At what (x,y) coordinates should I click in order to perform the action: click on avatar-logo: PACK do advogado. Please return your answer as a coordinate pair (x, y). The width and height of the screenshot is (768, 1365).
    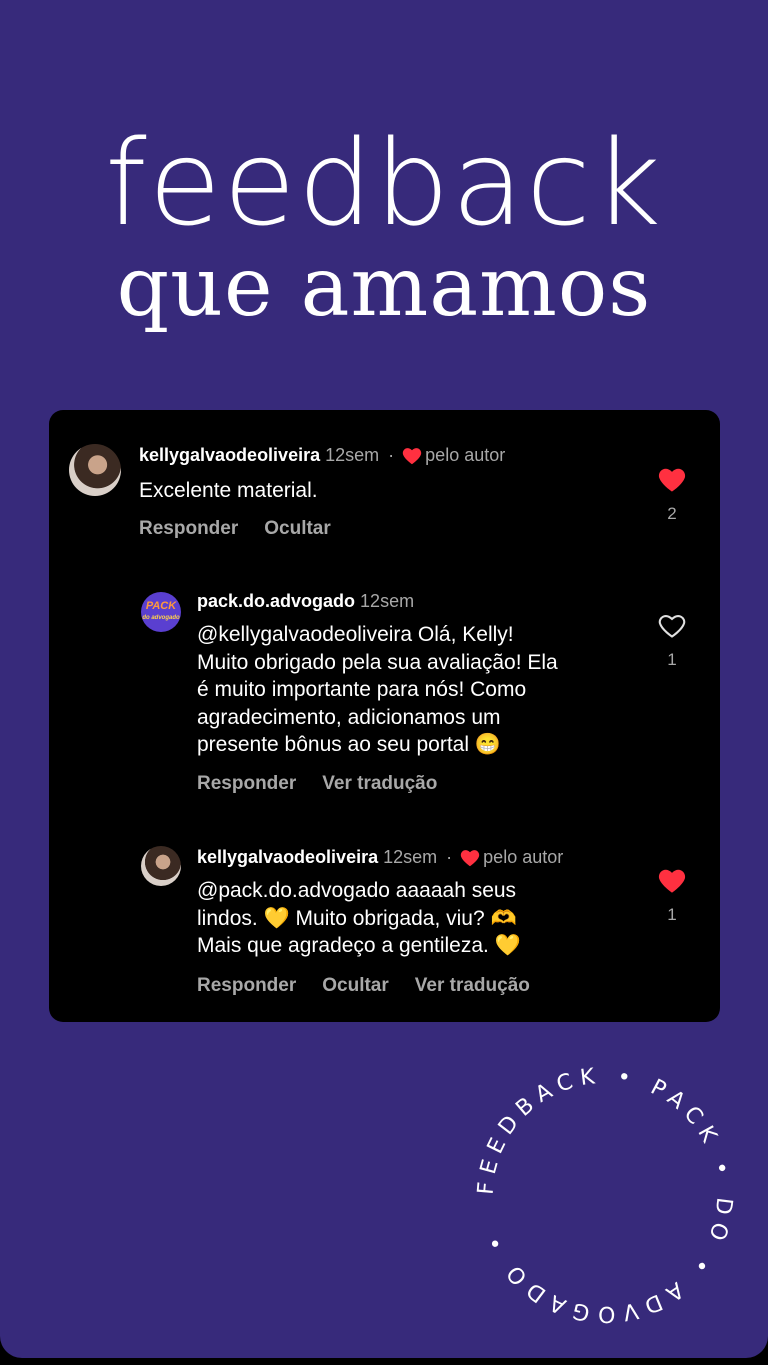
    Looking at the image, I should click on (161, 611).